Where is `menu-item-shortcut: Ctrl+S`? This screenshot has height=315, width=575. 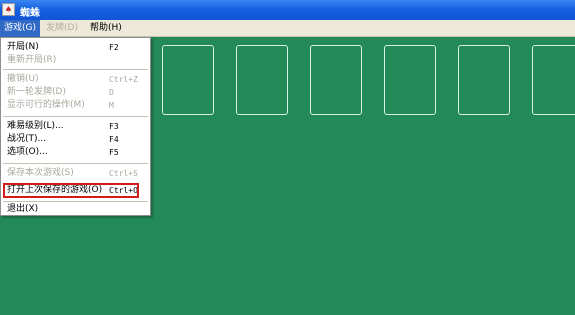
menu-item-shortcut: Ctrl+S is located at coordinates (123, 173).